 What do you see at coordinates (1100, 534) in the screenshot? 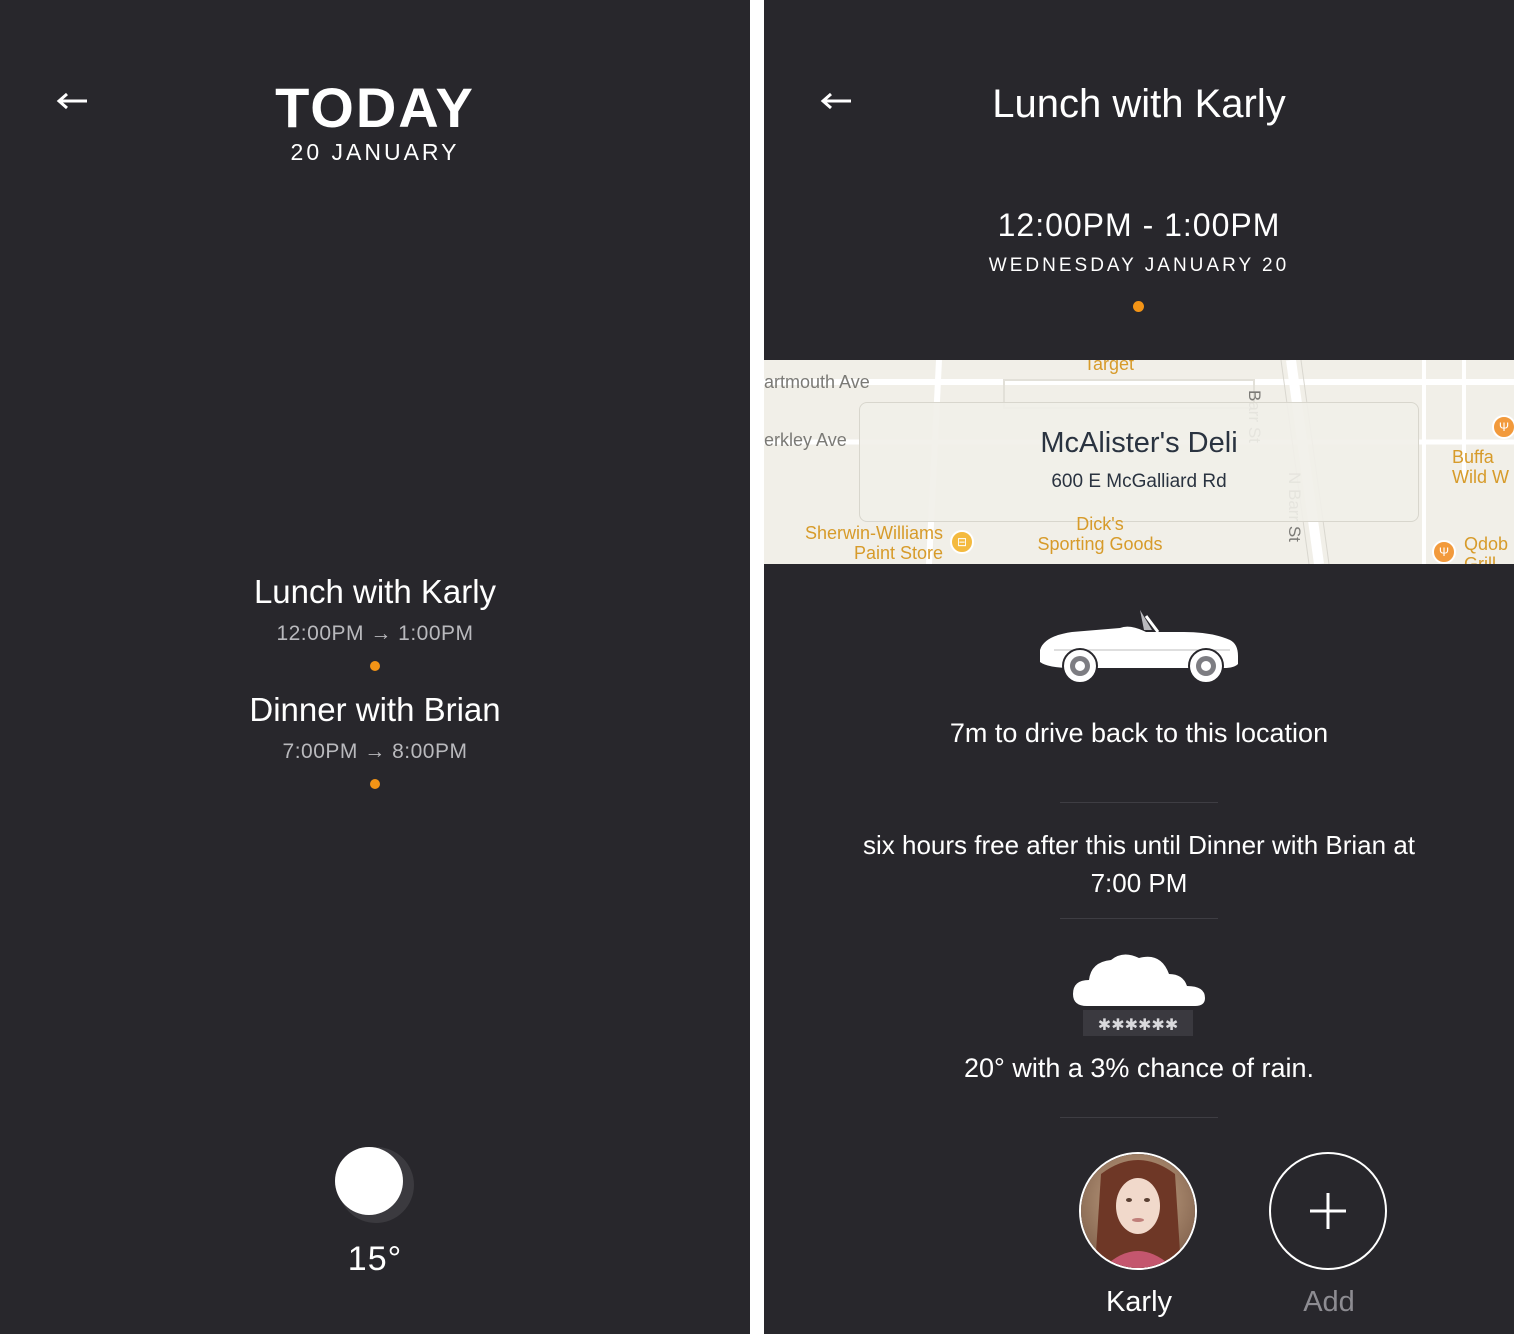
I see `map-poi-label: Dick's Sporting Goods` at bounding box center [1100, 534].